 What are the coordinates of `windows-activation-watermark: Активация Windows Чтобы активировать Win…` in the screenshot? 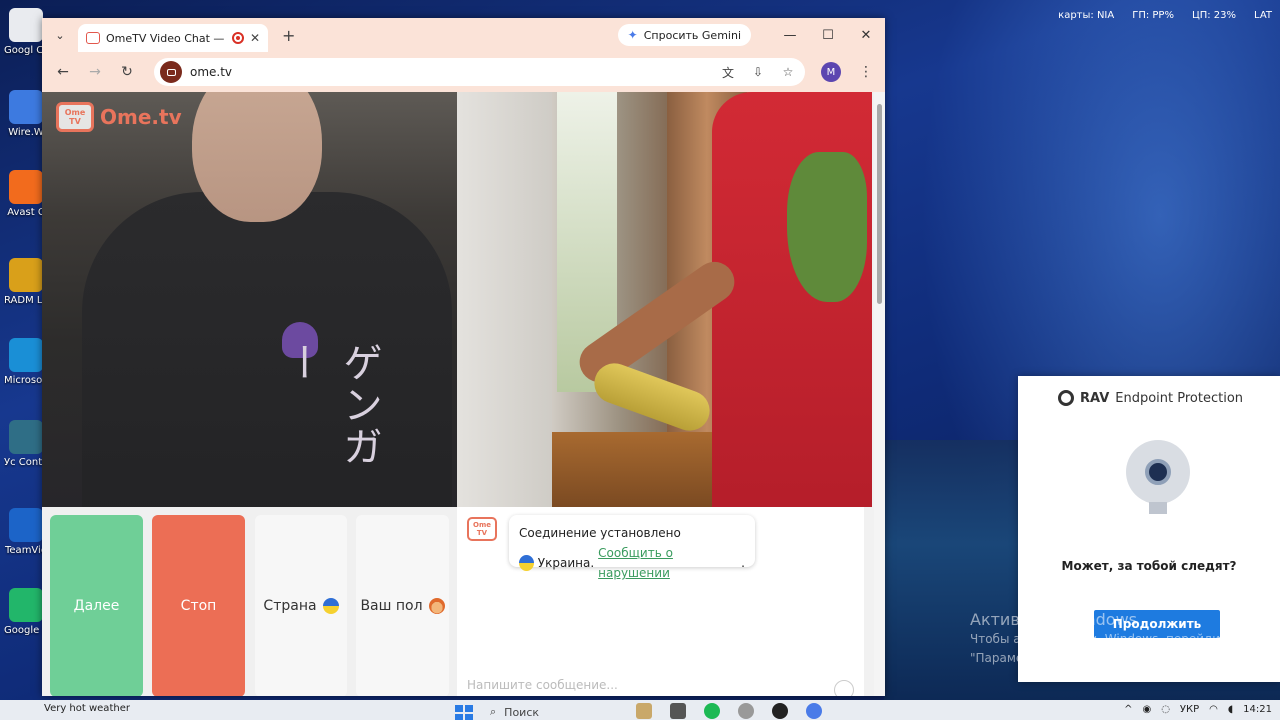 It's located at (1125, 638).